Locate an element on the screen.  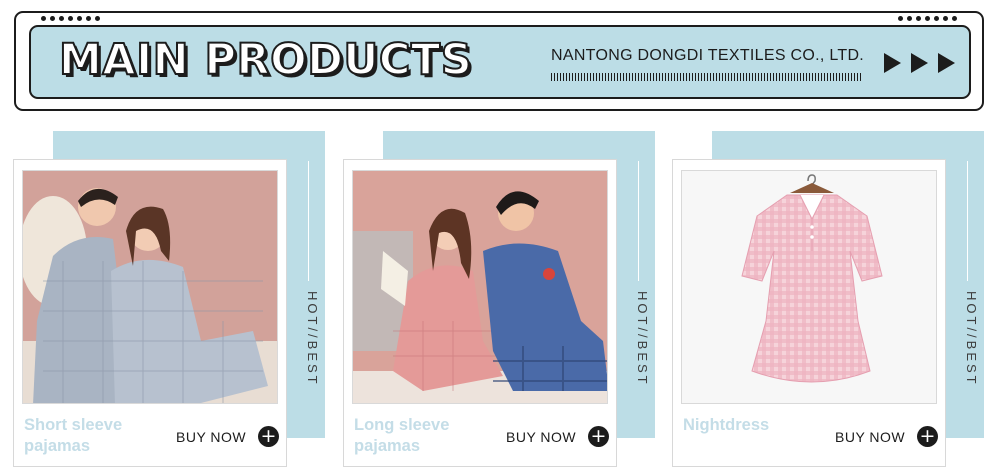
decor-dots-left is located at coordinates (70, 18).